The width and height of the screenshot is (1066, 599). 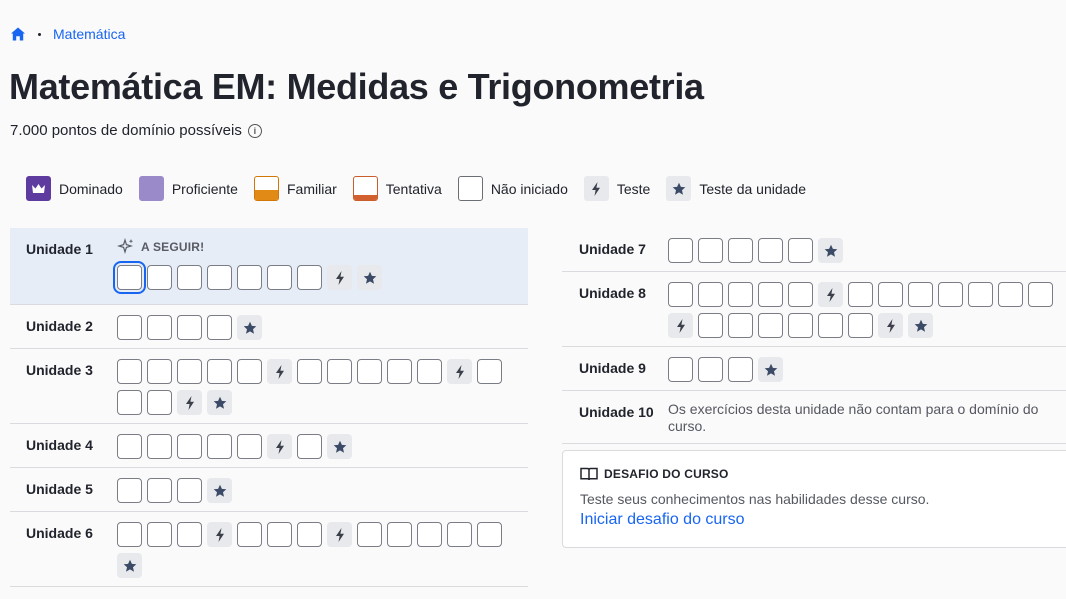 What do you see at coordinates (18, 34) in the screenshot?
I see `home-icon` at bounding box center [18, 34].